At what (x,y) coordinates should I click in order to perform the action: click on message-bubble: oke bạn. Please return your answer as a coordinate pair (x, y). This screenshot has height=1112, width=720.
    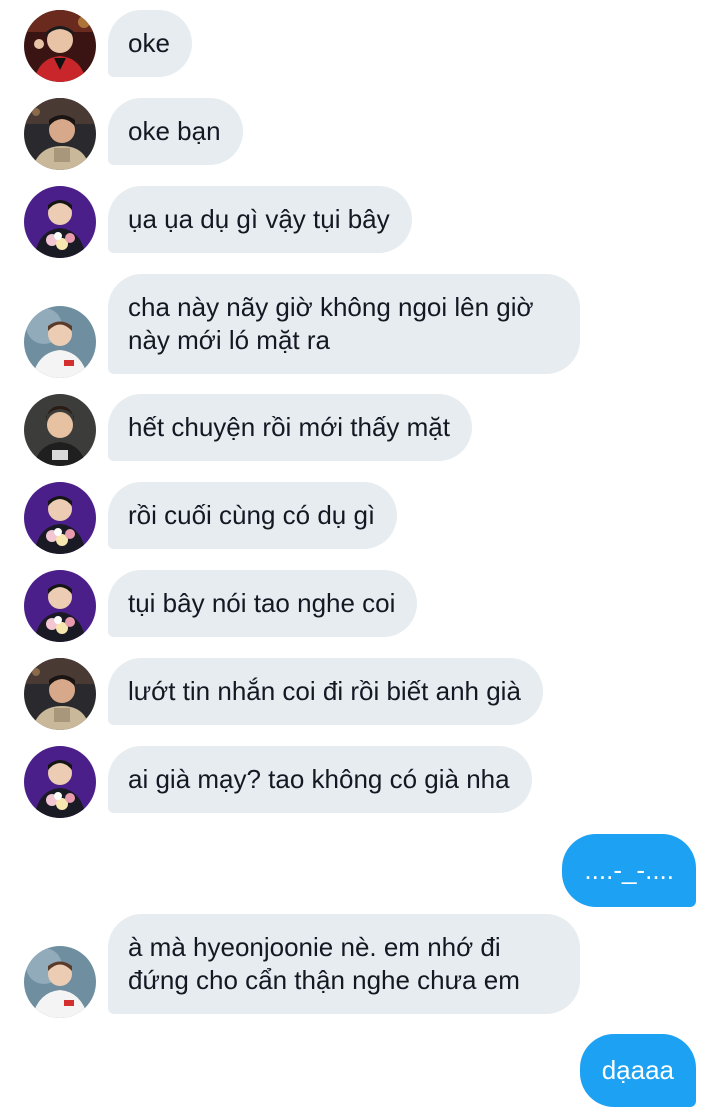
    Looking at the image, I should click on (175, 131).